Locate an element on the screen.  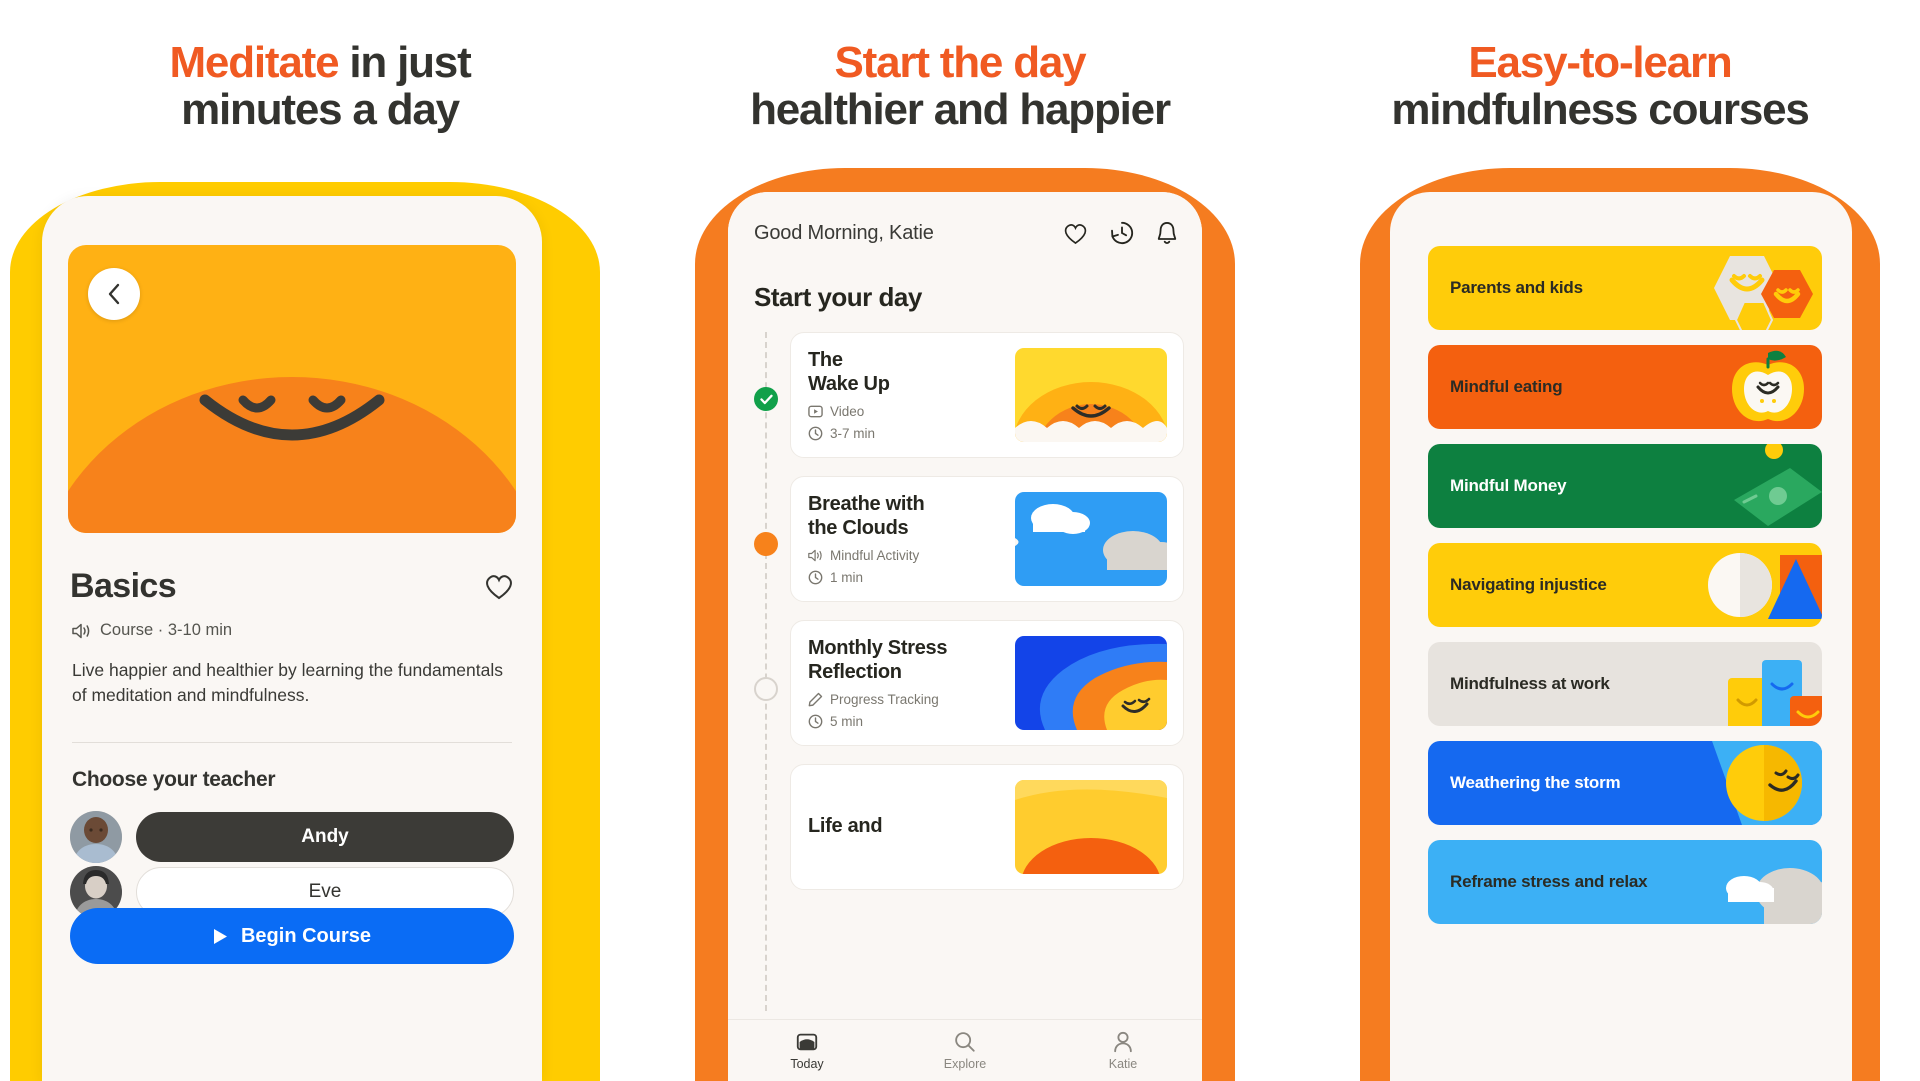
course-art-shapes is located at coordinates (1765, 586).